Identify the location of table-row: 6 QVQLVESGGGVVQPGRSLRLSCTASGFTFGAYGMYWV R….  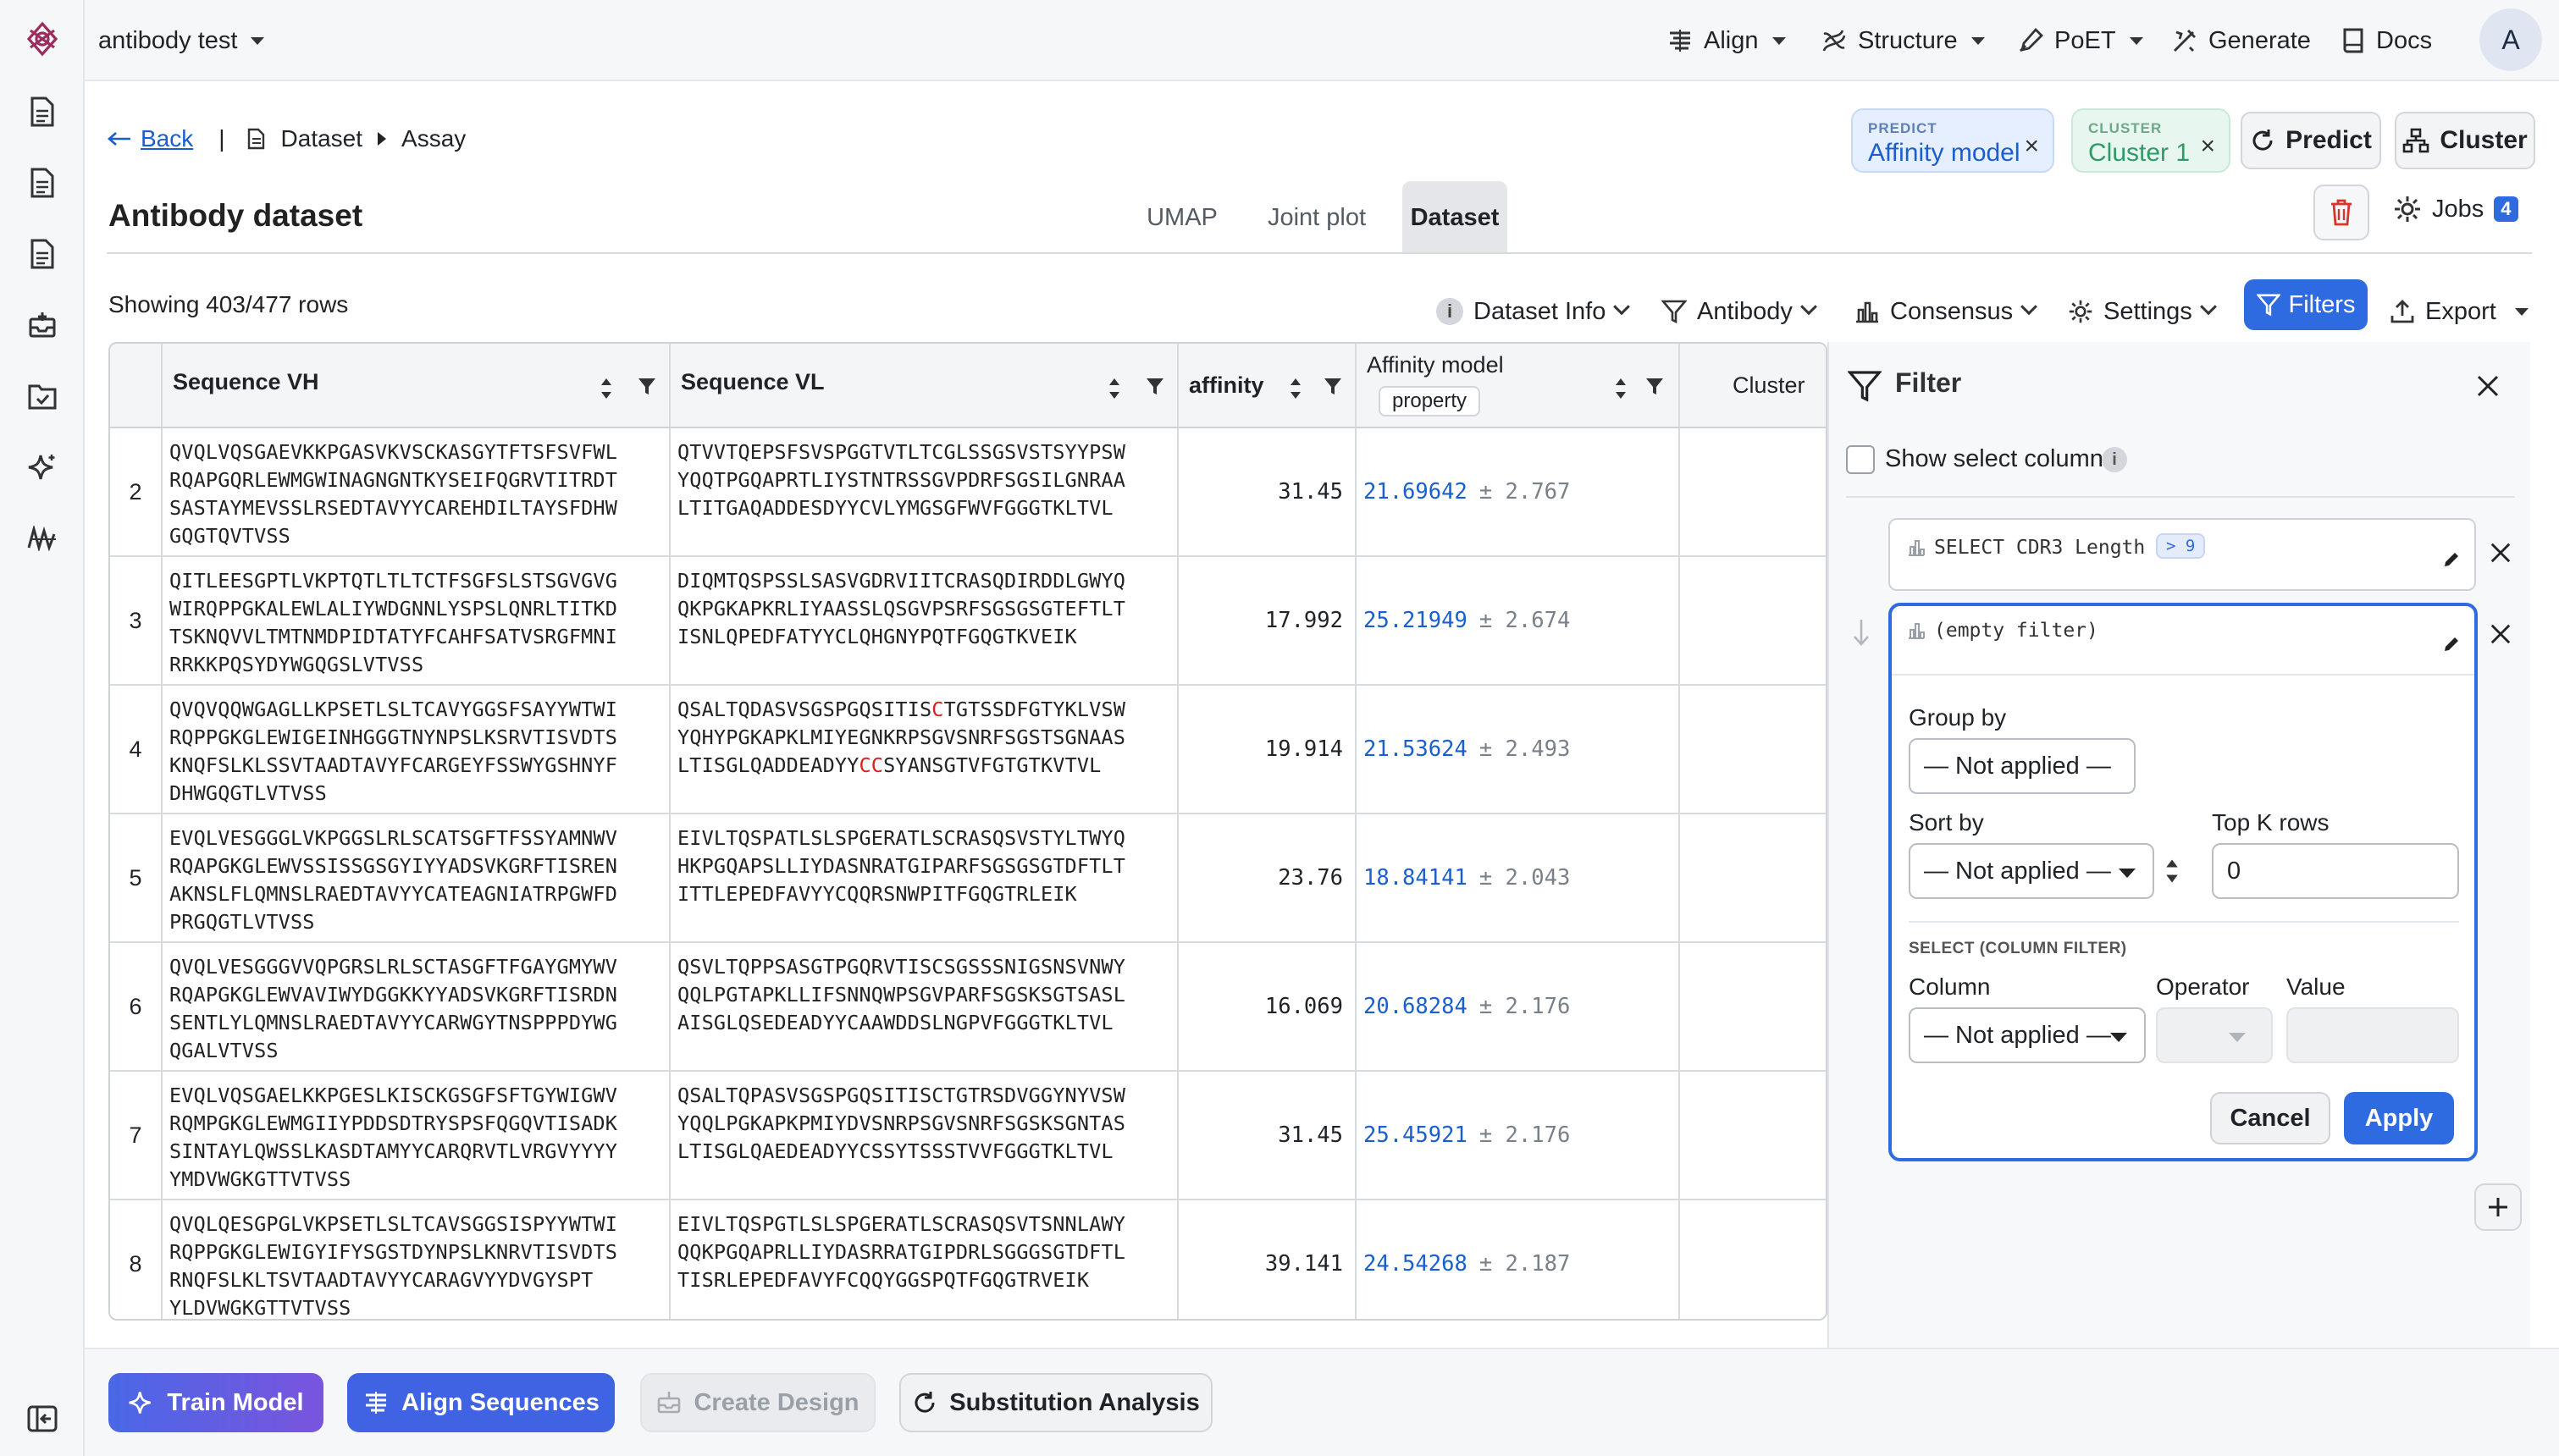
(968, 1008).